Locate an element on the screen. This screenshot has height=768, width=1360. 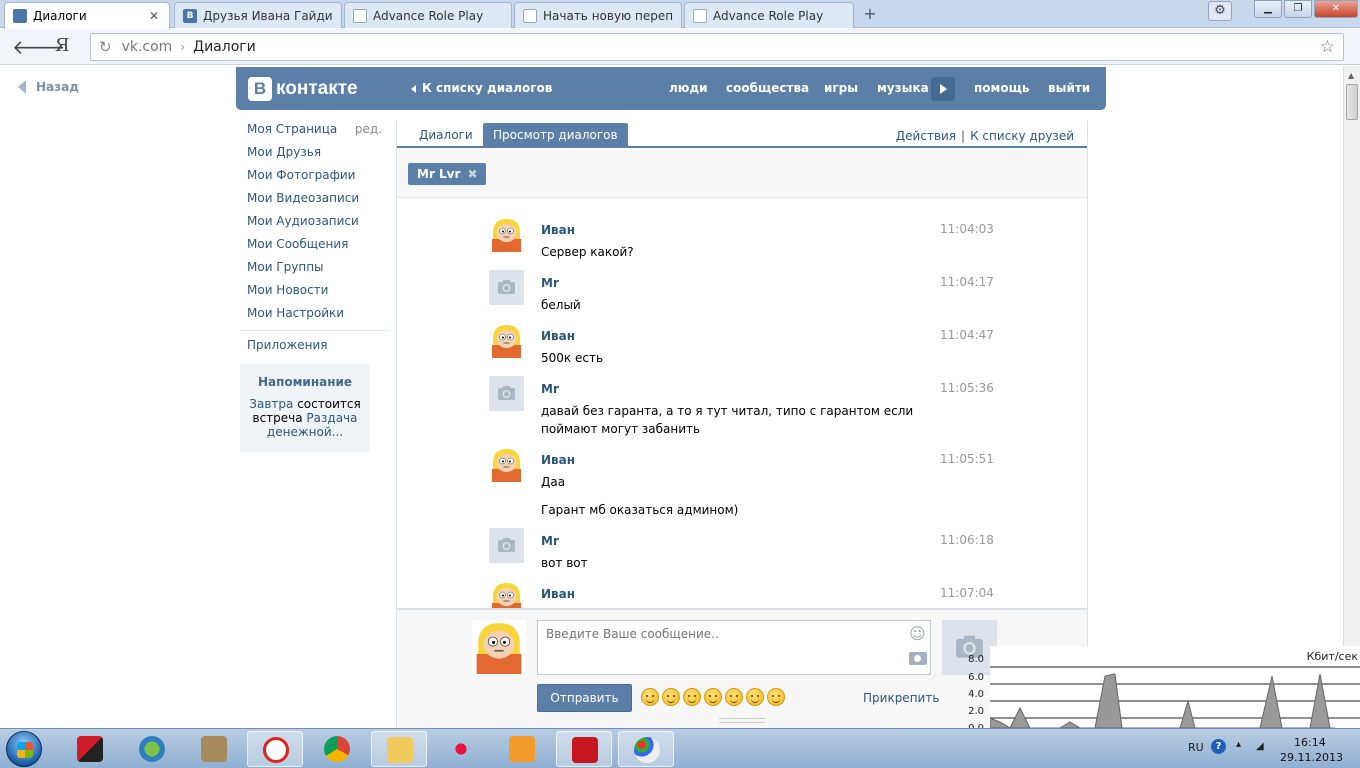
nav-help: помощь is located at coordinates (1001, 88).